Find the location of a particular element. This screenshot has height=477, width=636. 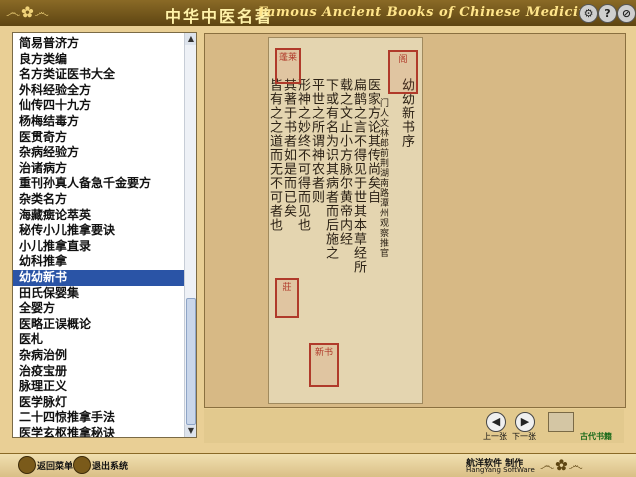

return-menu-icon is located at coordinates (27, 465).